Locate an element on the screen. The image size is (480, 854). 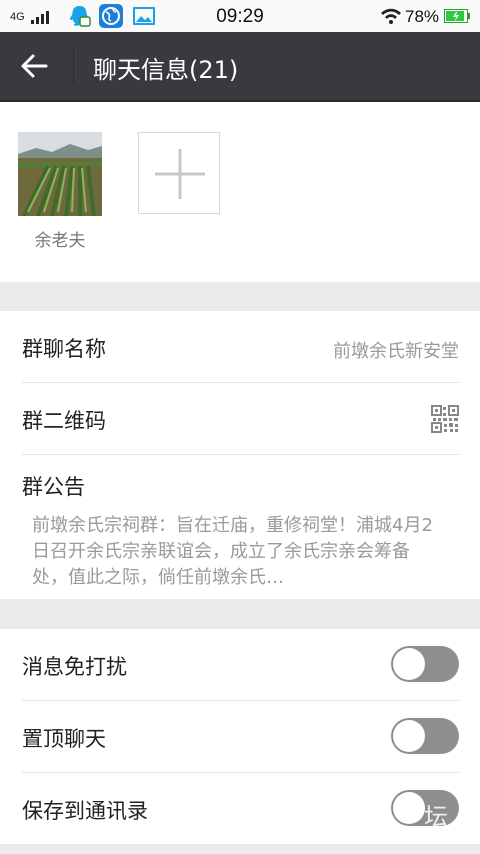
group-name-row: 群聊名称 前墩余氏新安堂 is located at coordinates (240, 347).